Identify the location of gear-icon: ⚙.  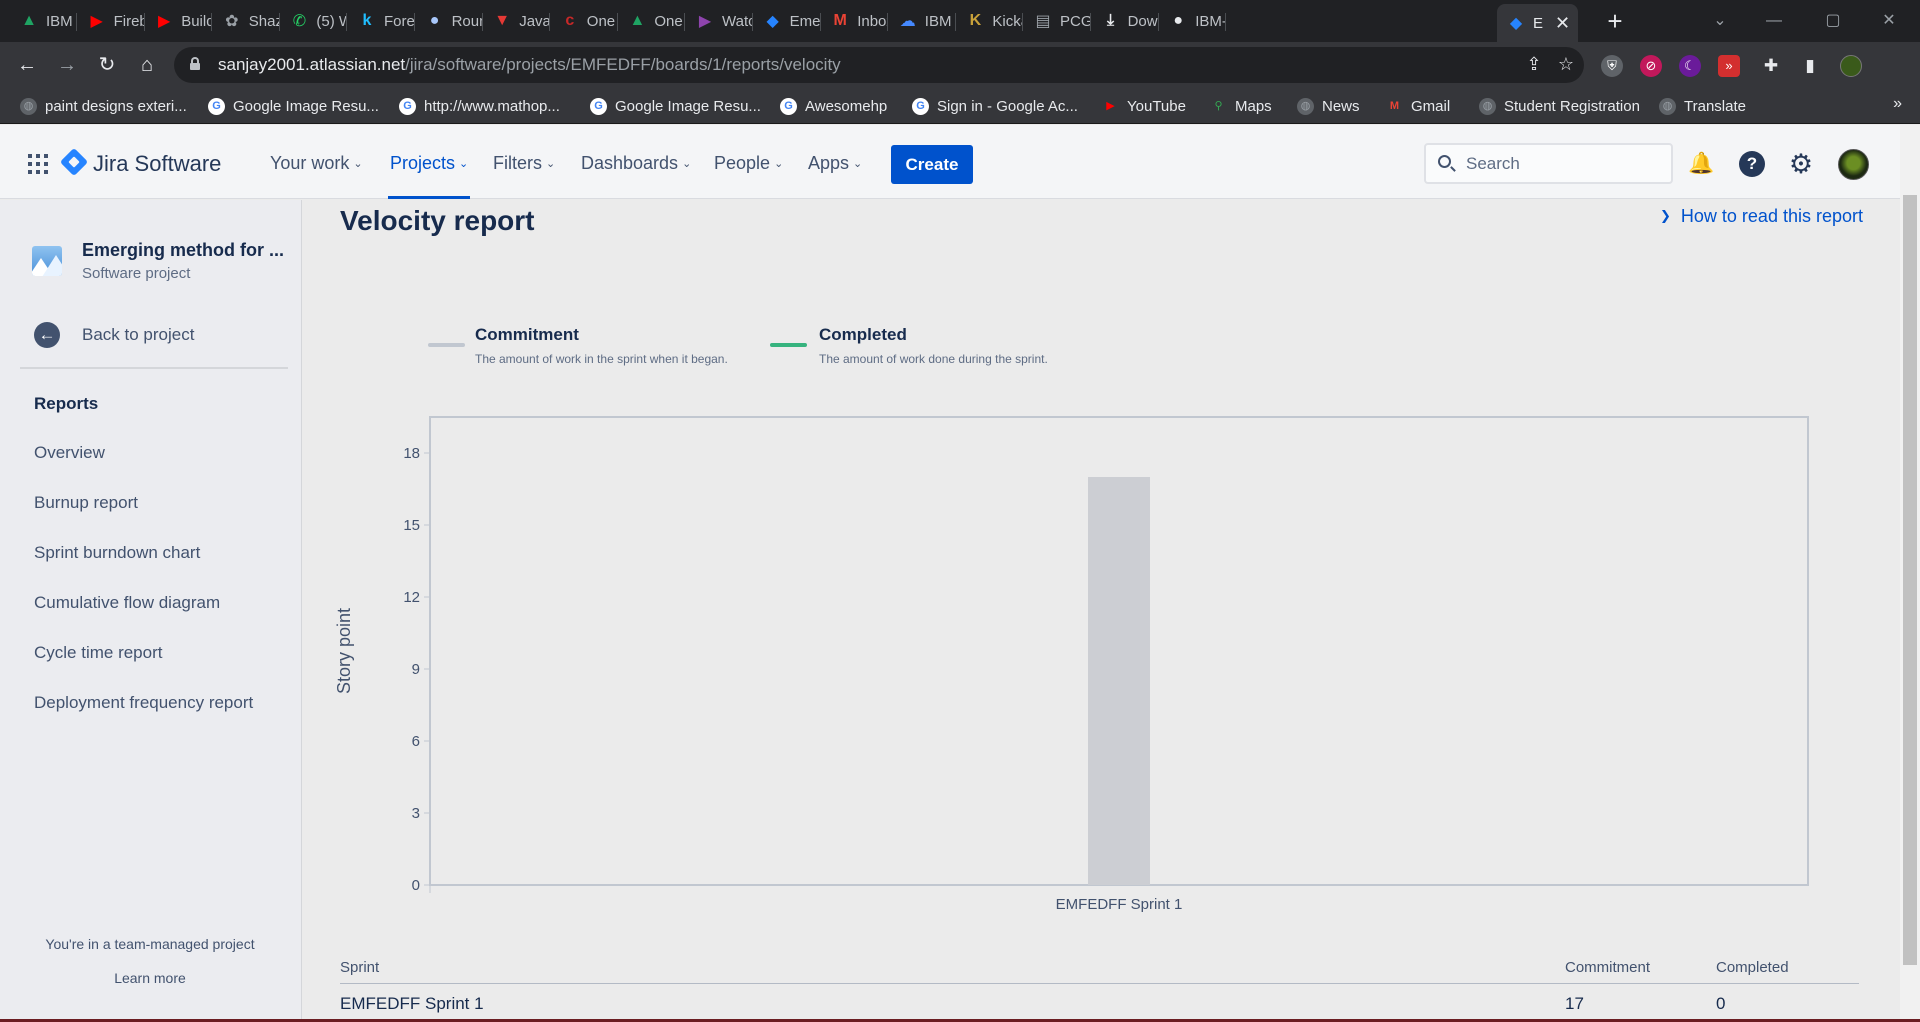
(1801, 164).